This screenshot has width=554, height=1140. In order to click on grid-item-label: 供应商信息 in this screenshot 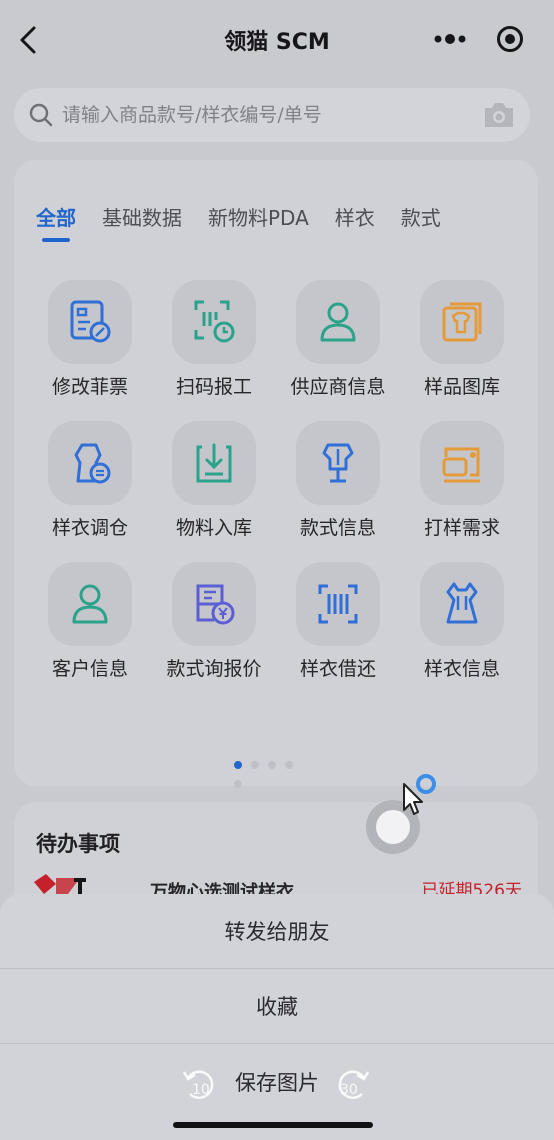, I will do `click(338, 387)`.